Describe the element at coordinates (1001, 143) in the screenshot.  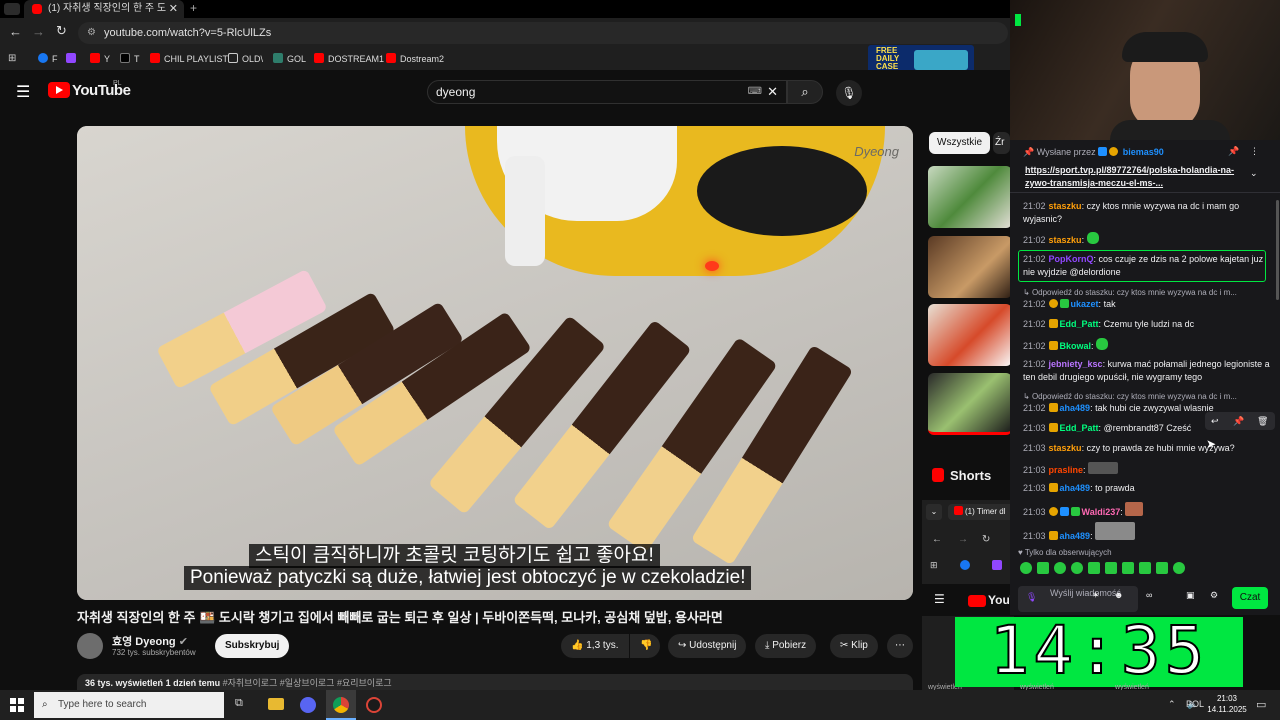
I see `chip-partial: Źr` at that location.